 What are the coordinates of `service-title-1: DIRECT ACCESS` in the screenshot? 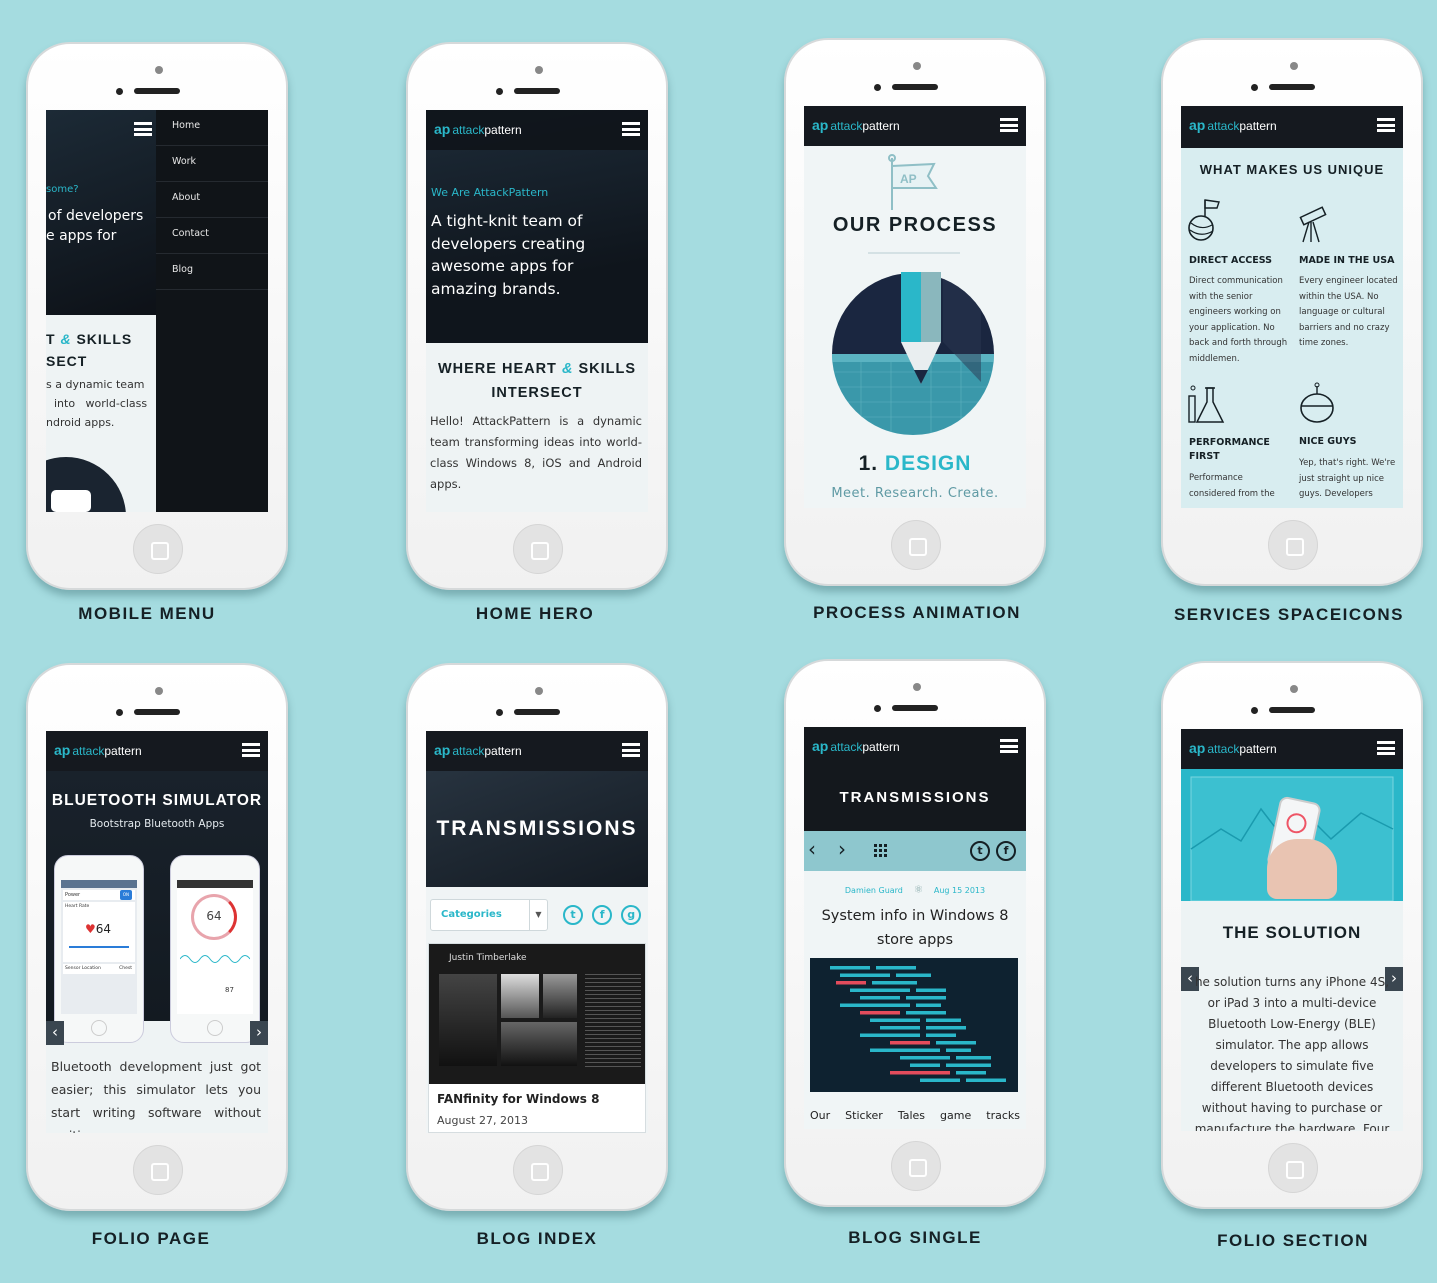 It's located at (1231, 260).